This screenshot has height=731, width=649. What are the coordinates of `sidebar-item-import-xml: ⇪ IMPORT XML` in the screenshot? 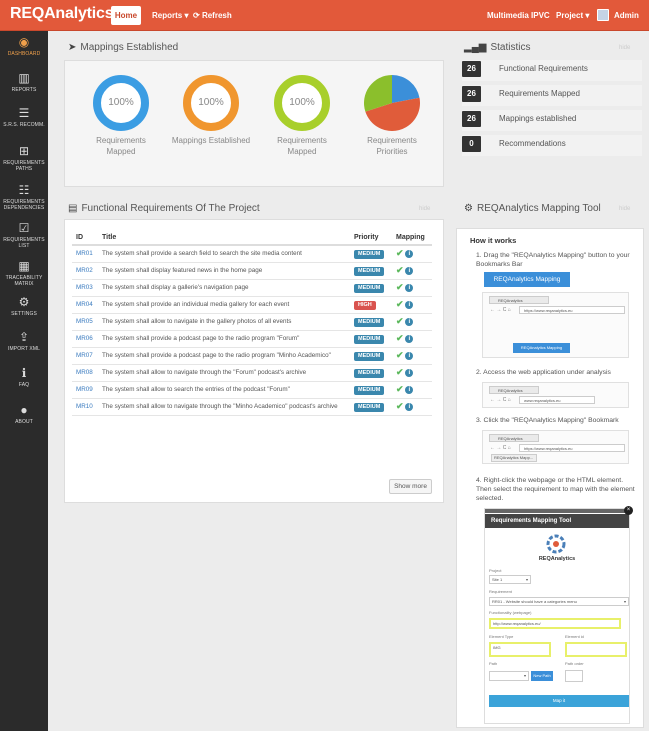 It's located at (24, 348).